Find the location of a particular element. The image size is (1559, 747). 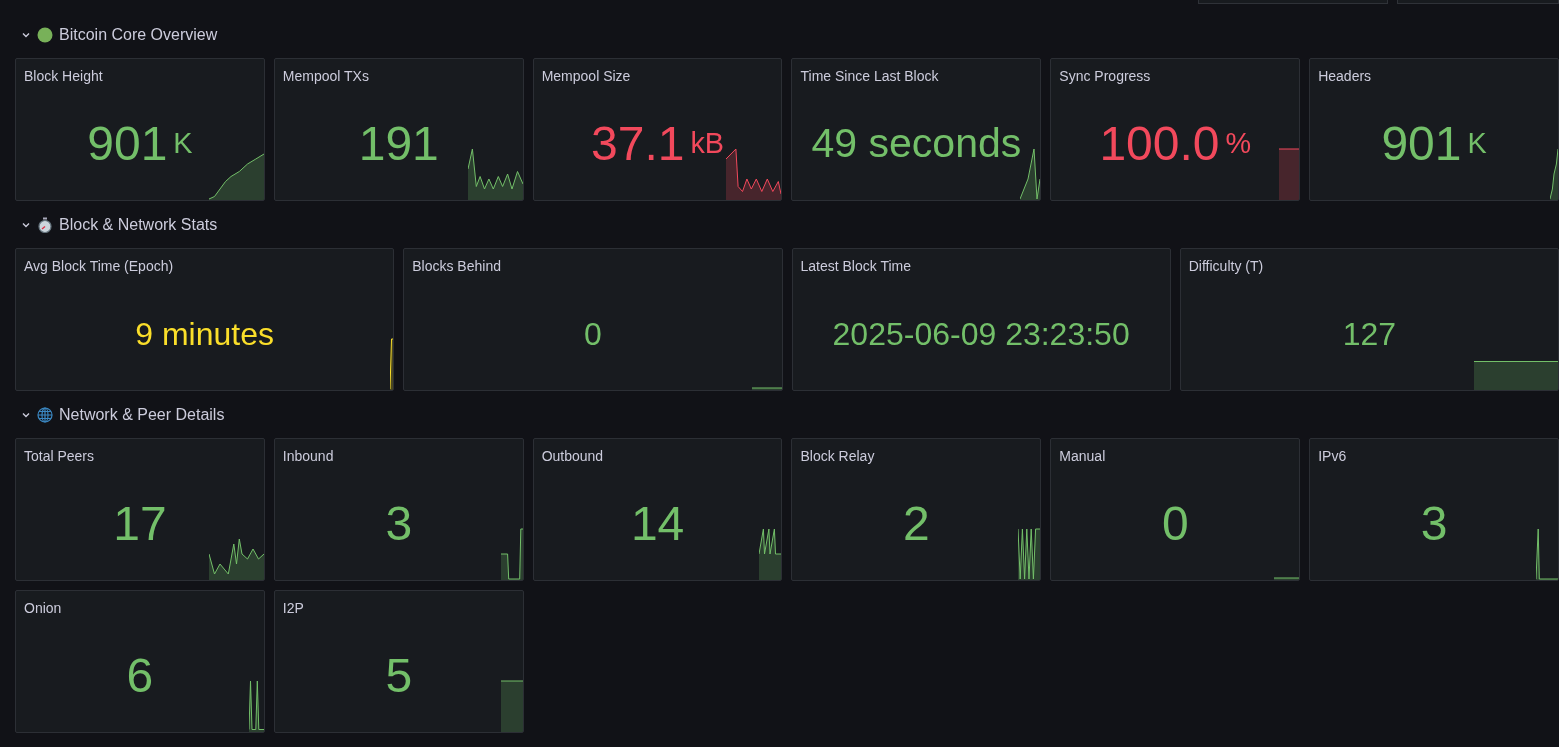

stat-value: 37.1 is located at coordinates (638, 143).